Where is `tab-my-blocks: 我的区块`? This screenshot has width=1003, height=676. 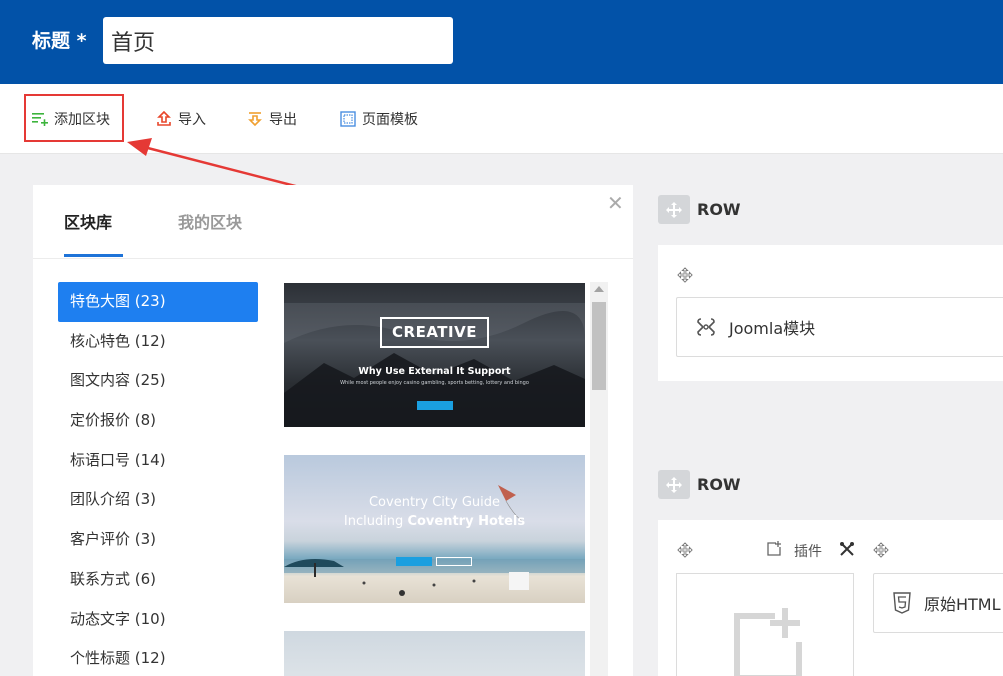 tab-my-blocks: 我的区块 is located at coordinates (210, 221).